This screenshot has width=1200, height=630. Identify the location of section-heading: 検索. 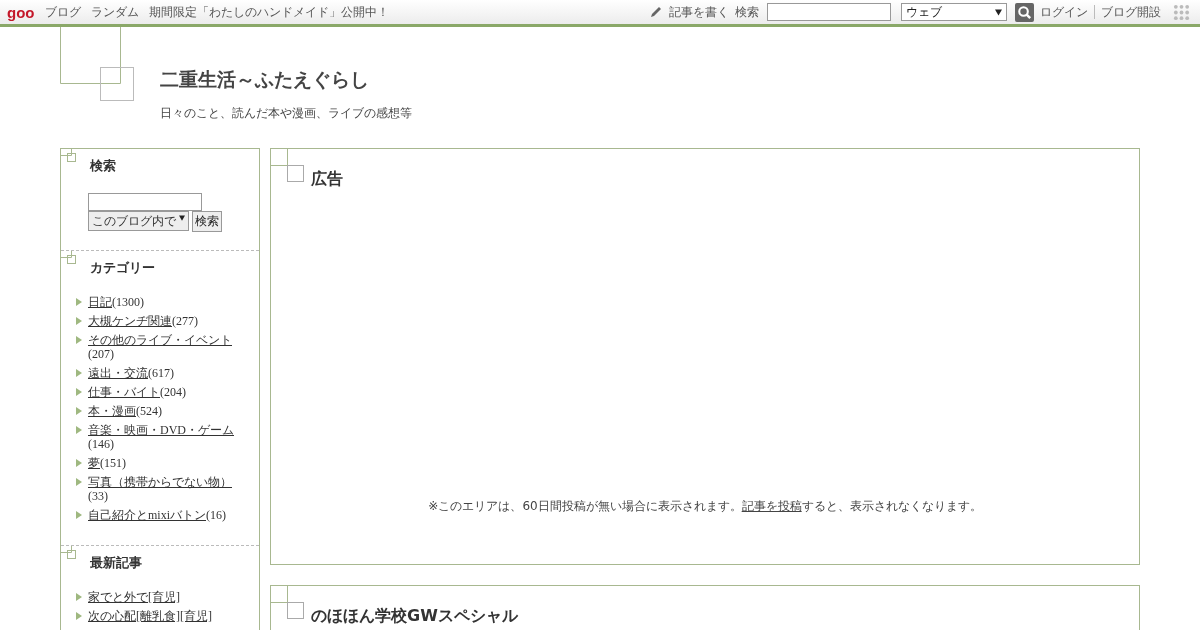
(103, 166).